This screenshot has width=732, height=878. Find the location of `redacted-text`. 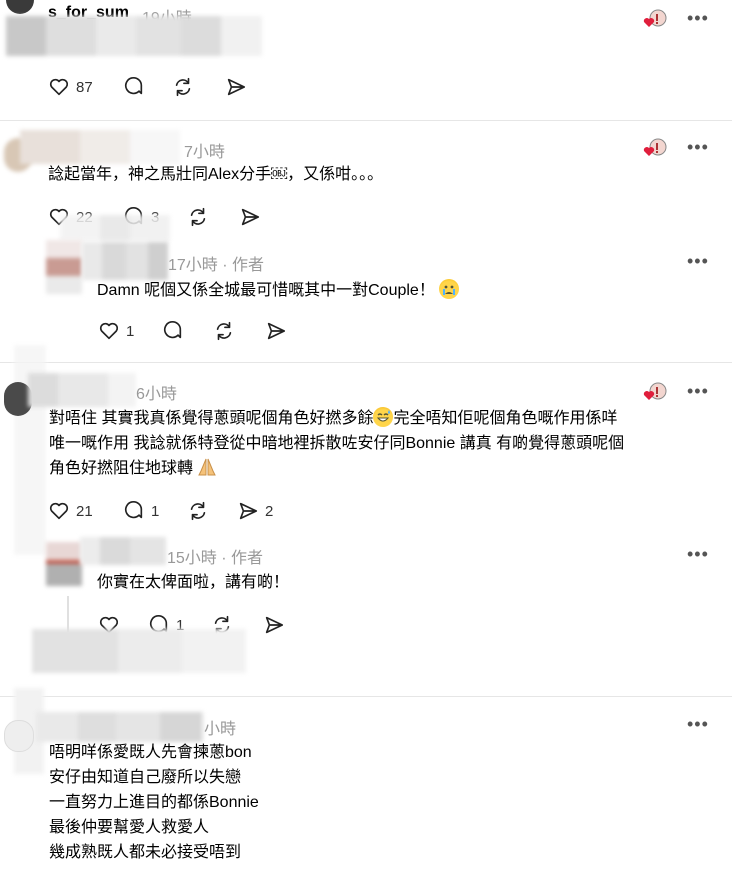

redacted-text is located at coordinates (134, 36).